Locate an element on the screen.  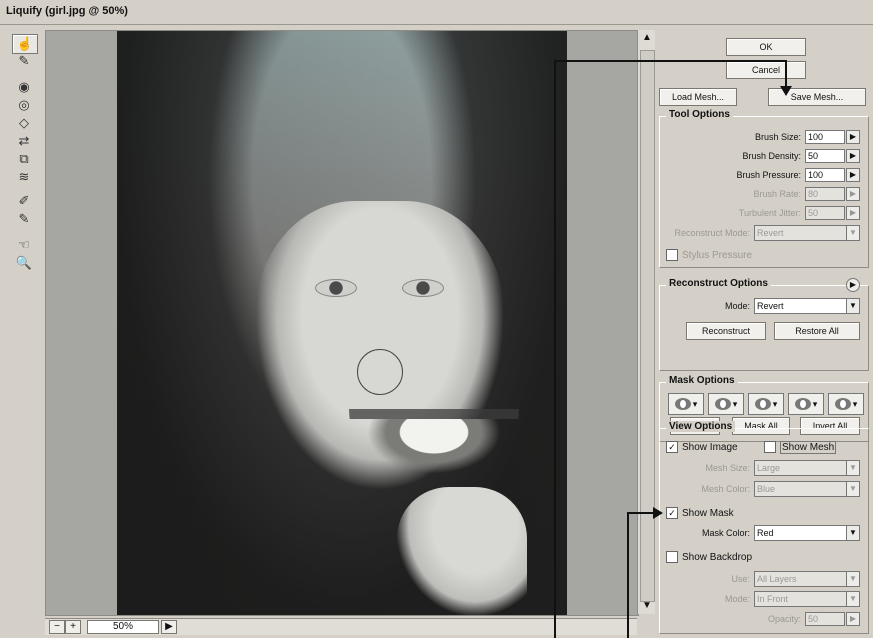
subtract-from-selection-icon: ▾ is located at coordinates (766, 404).